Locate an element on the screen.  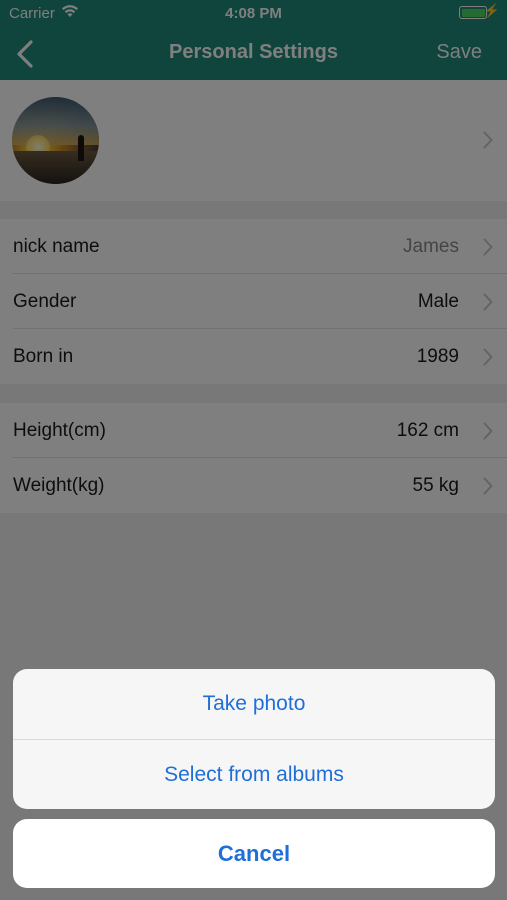
take-photo-button: Take photo is located at coordinates (254, 704).